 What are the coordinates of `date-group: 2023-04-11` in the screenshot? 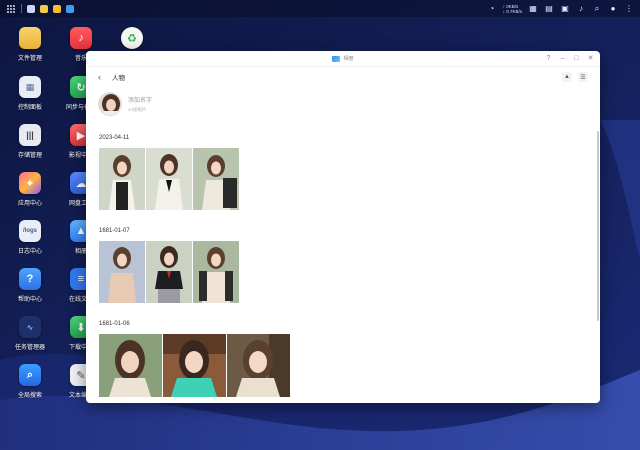 It's located at (169, 172).